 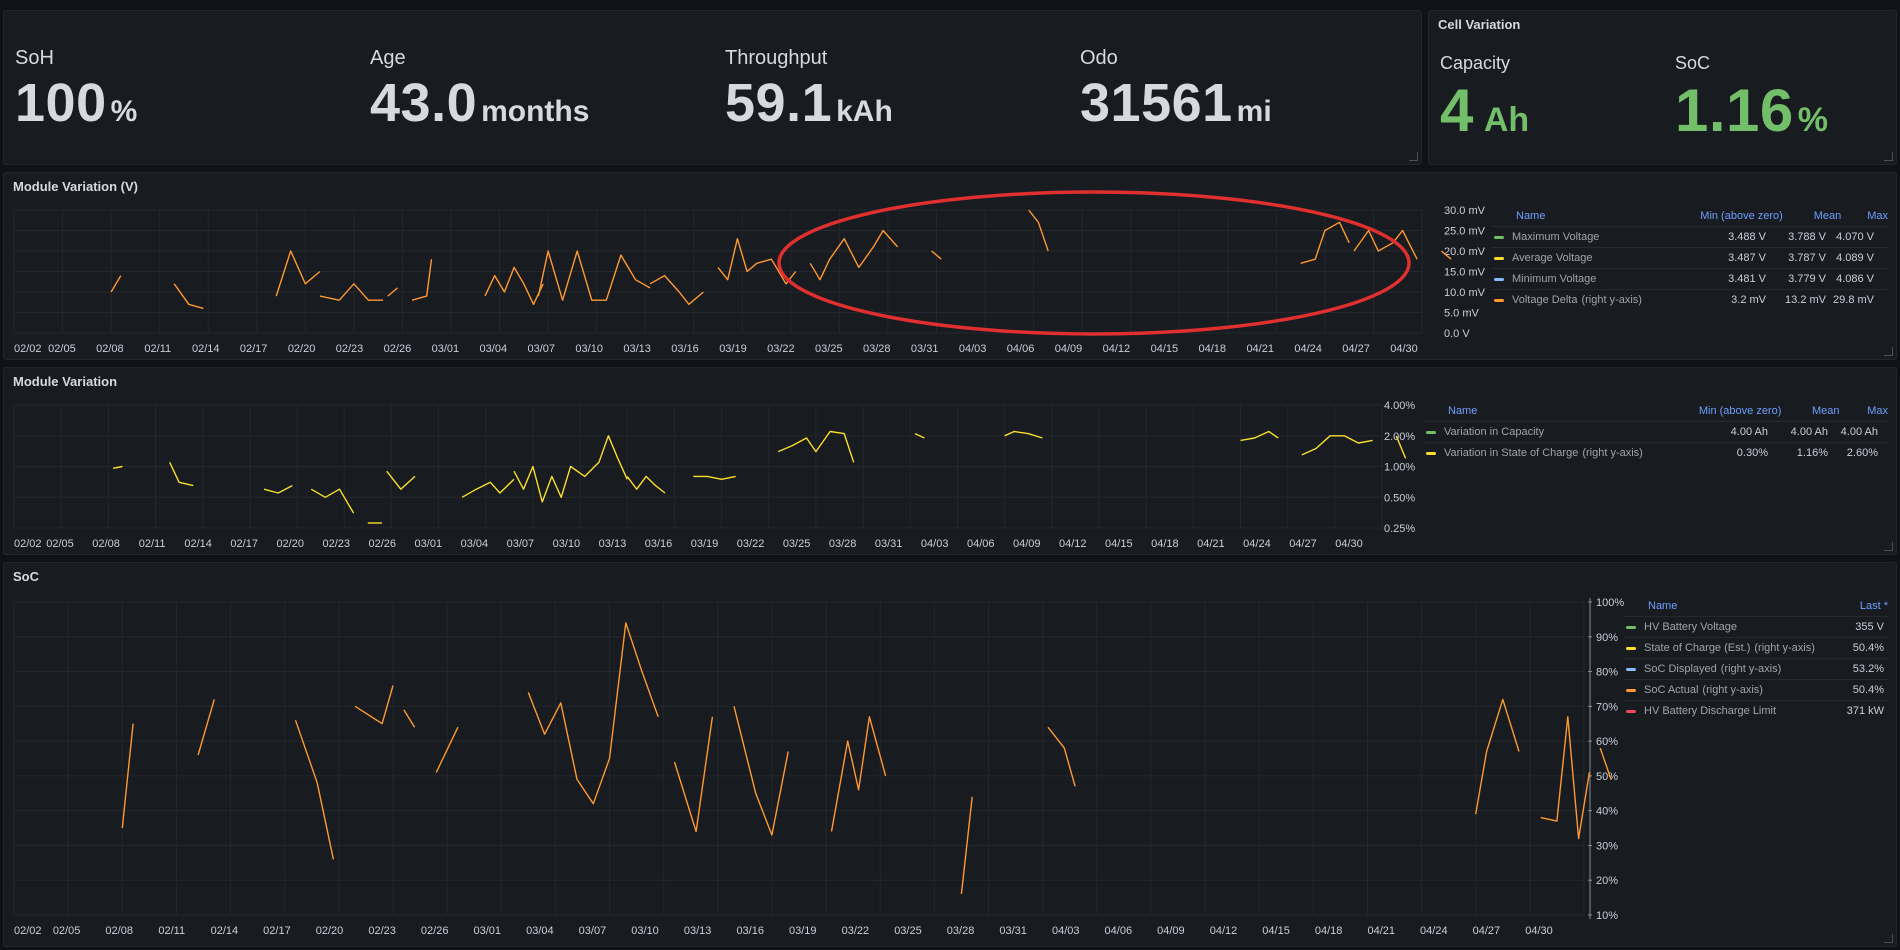 I want to click on legend-header: Name Last *, so click(x=1756, y=606).